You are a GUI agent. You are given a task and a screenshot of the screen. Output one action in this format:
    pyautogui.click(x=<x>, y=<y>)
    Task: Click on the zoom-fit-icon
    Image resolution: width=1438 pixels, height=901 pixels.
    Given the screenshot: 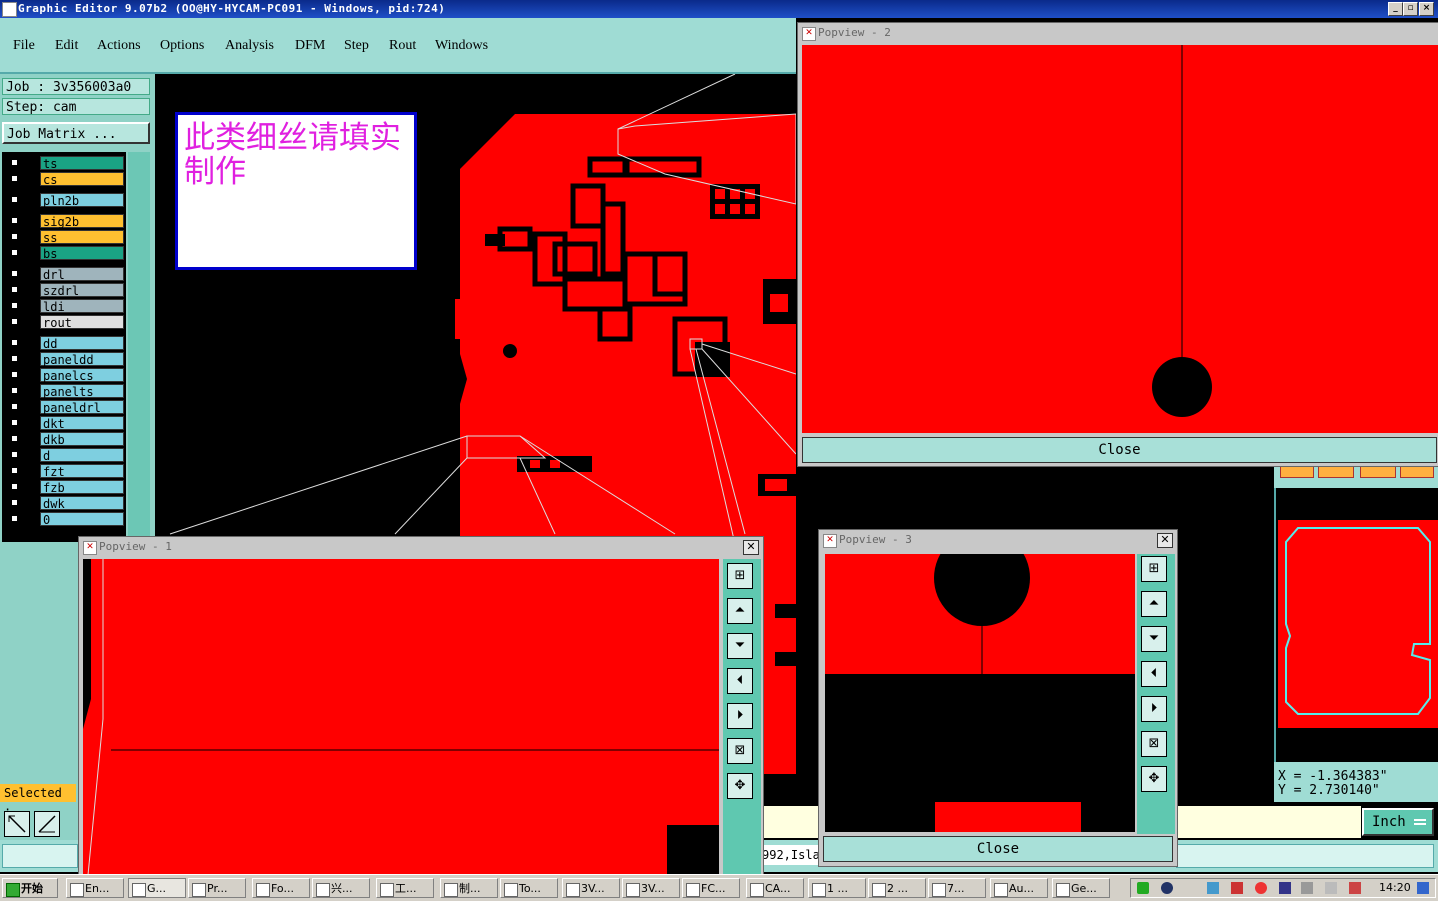 What is the action you would take?
    pyautogui.click(x=17, y=824)
    